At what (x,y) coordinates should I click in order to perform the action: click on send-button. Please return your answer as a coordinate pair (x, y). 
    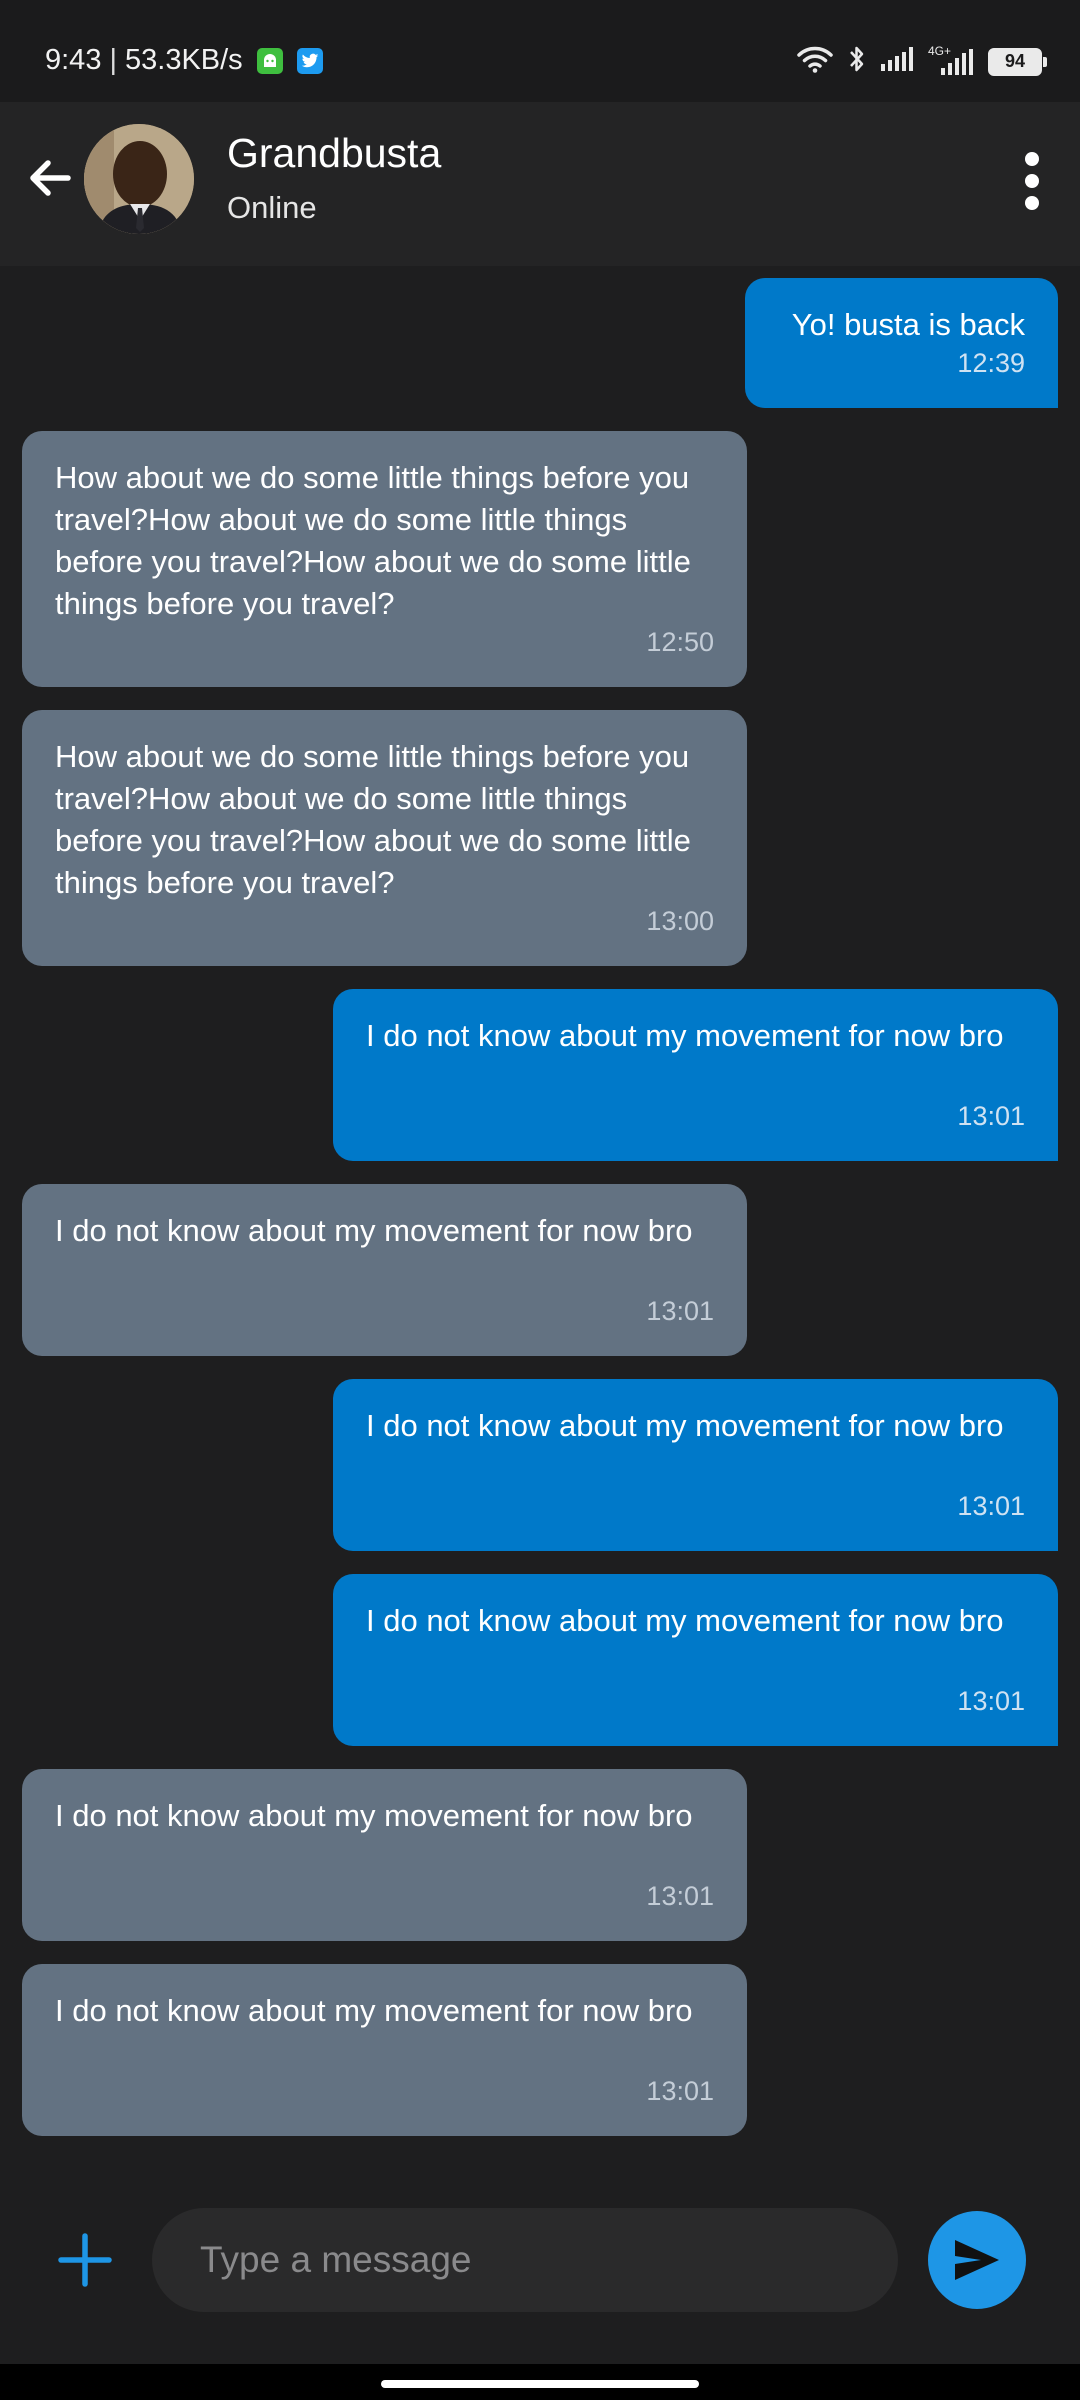
    Looking at the image, I should click on (977, 2260).